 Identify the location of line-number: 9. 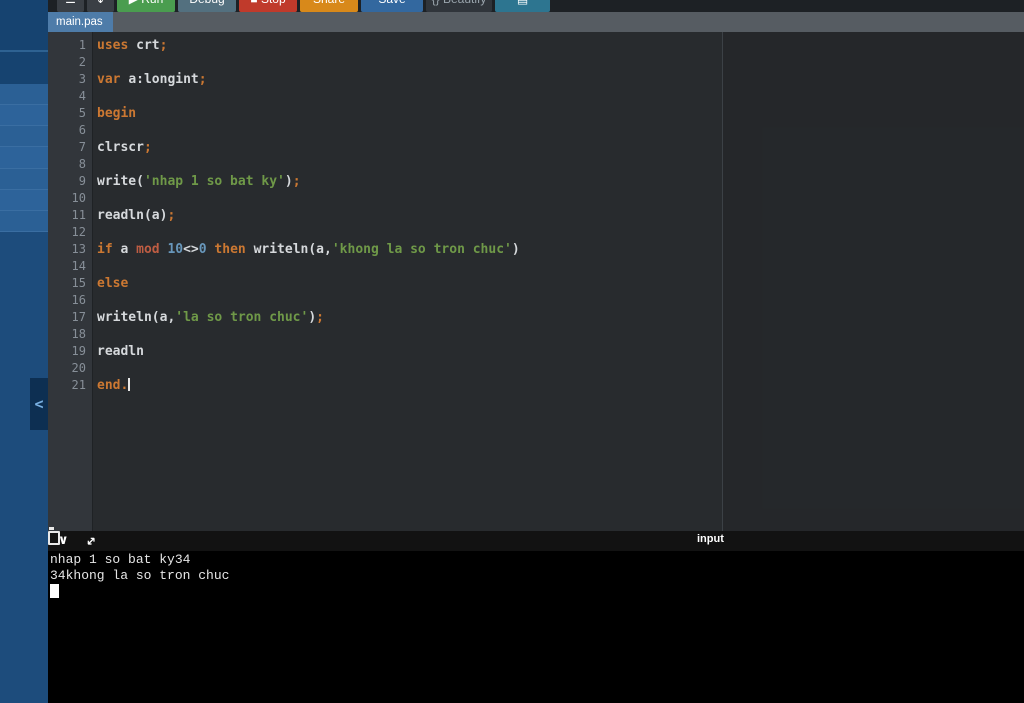
(82, 181).